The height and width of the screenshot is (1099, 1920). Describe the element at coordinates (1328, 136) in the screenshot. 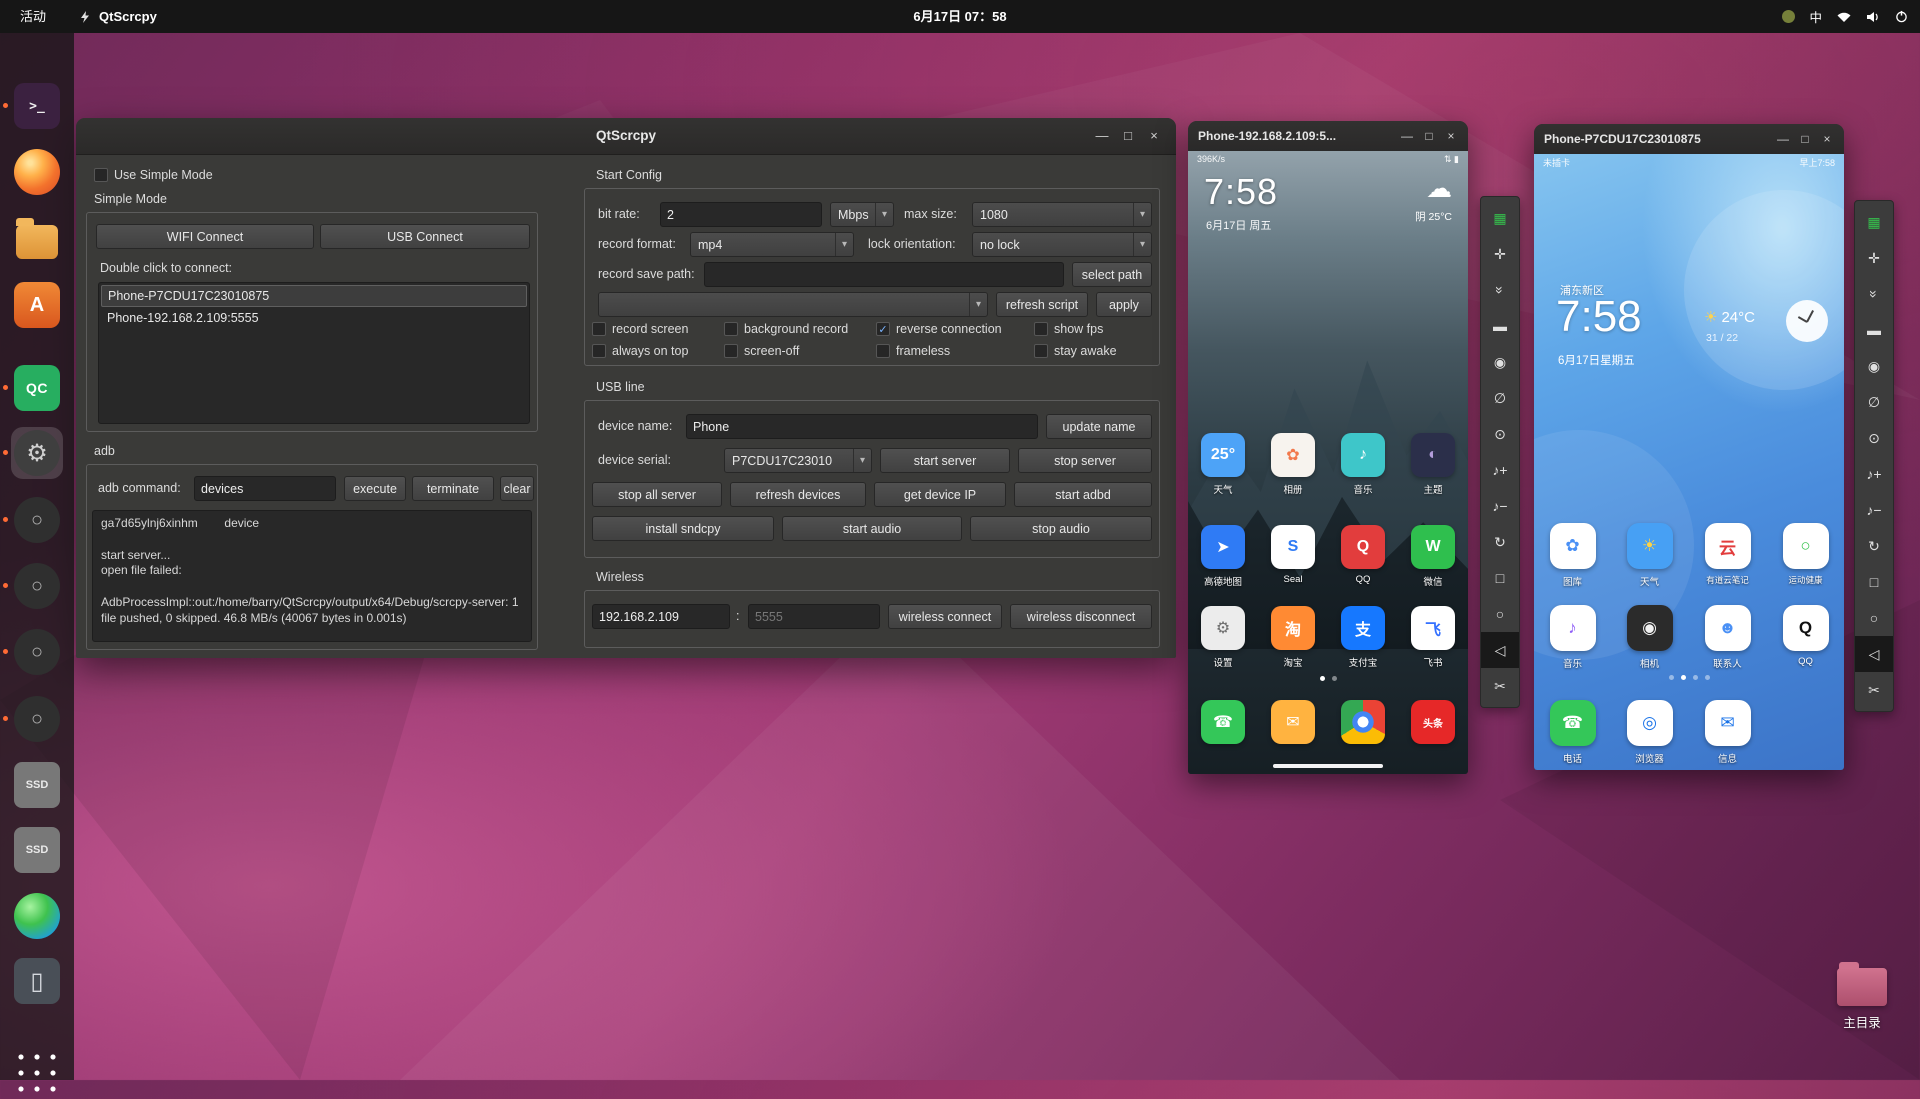

I see `phone1-titlebar: Phone-192.168.2.109:5... — □ ×` at that location.